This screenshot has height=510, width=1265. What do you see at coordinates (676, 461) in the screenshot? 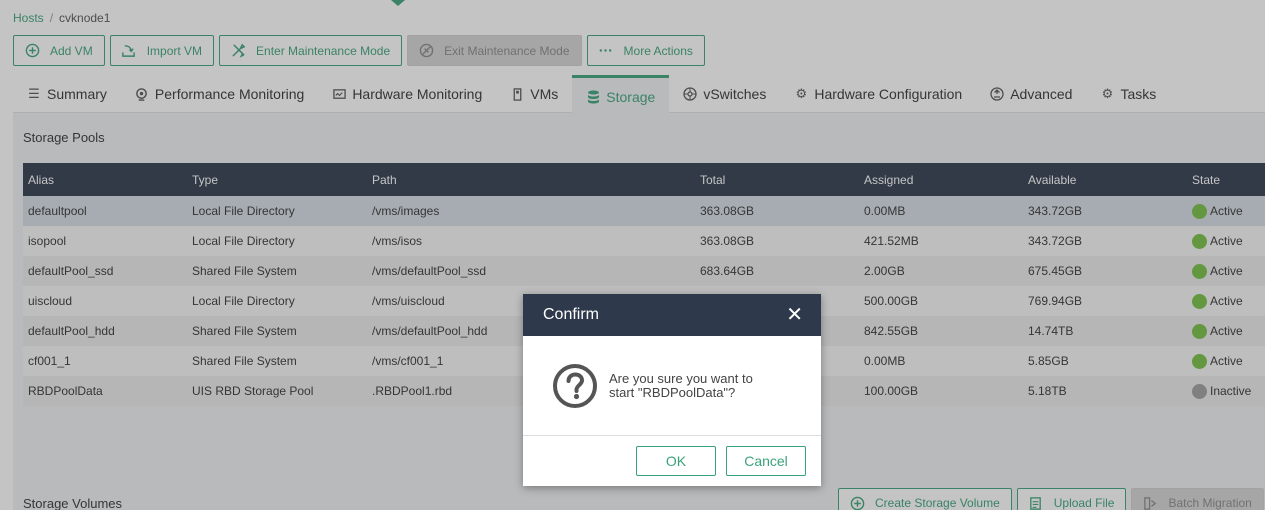
I see `ok-button: OK` at bounding box center [676, 461].